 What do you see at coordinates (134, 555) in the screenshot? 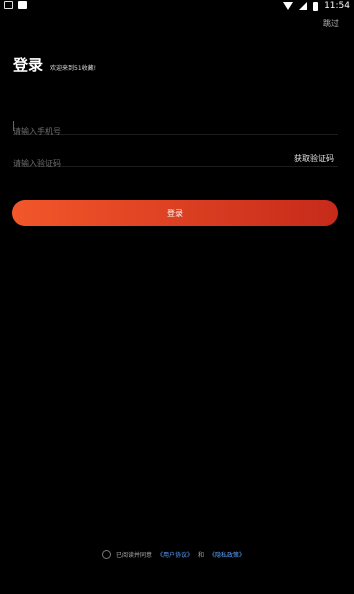
I see `agreement-prefix: 已阅读并同意` at bounding box center [134, 555].